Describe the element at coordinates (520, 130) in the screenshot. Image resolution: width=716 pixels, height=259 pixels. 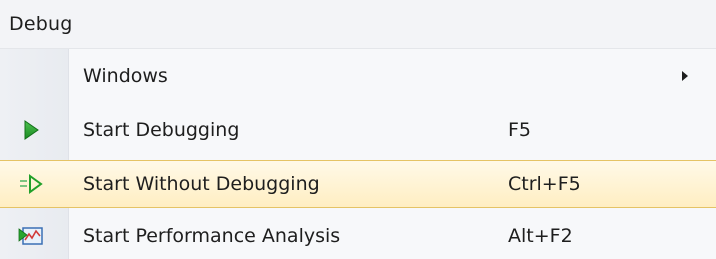
I see `shortcut-text: F5` at that location.